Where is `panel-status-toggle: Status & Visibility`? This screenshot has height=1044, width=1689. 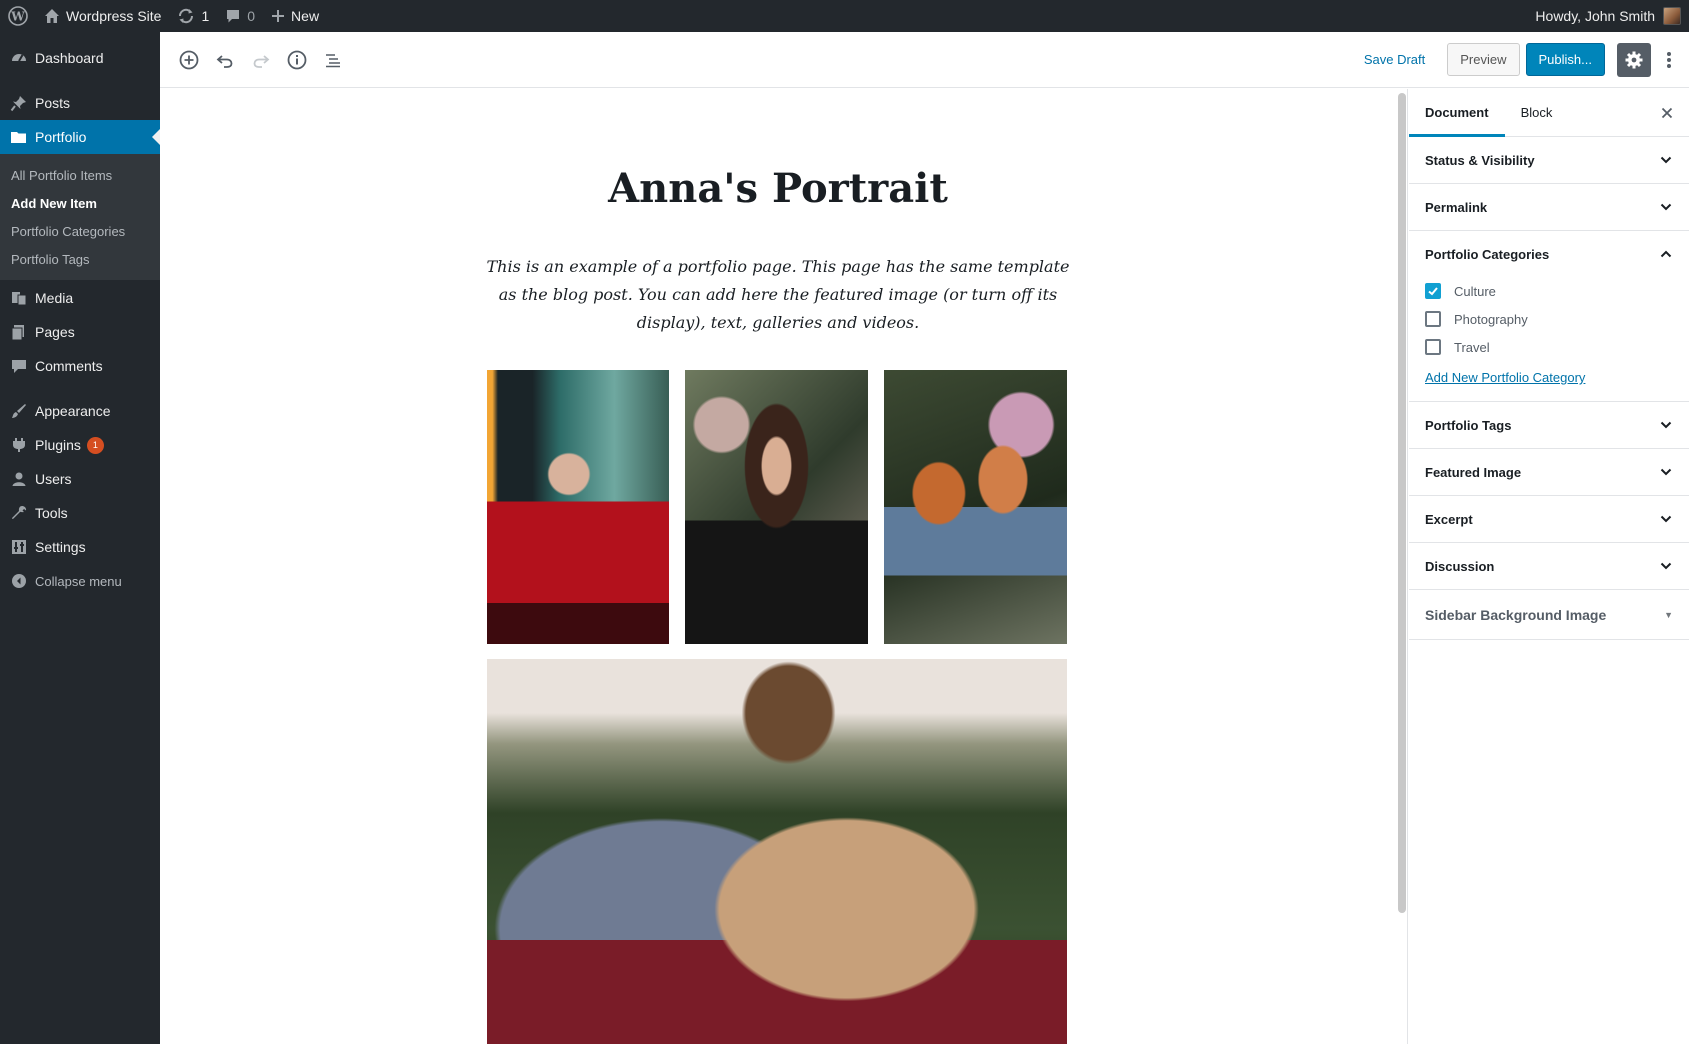
panel-status-toggle: Status & Visibility is located at coordinates (1549, 160).